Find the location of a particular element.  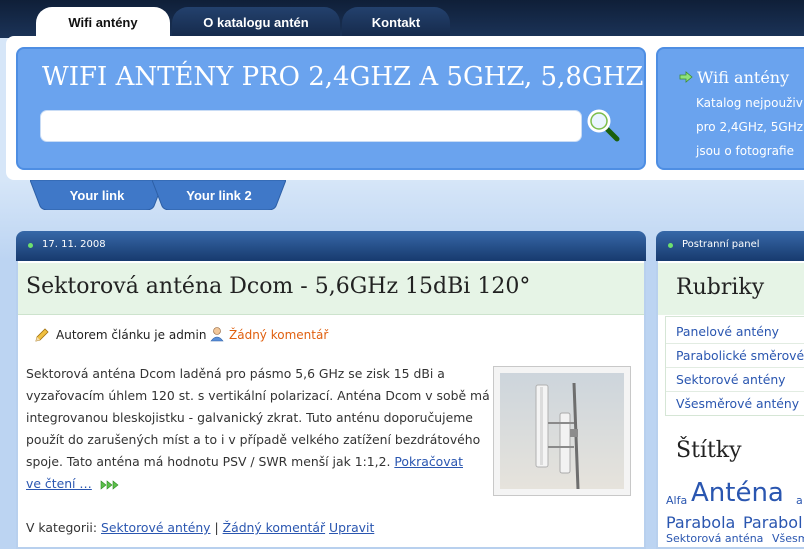

rubrika-item: Všesměrové antény is located at coordinates (737, 403).